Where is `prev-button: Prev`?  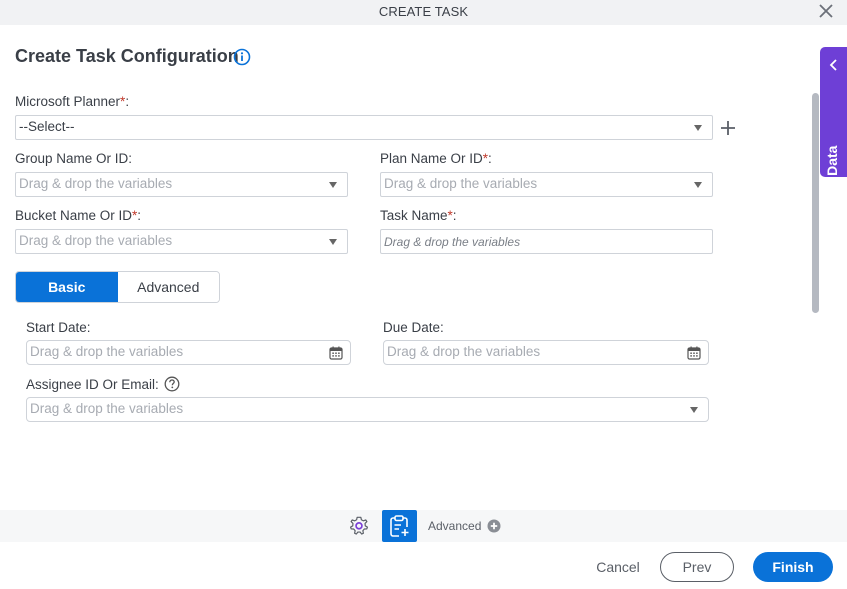
prev-button: Prev is located at coordinates (697, 567).